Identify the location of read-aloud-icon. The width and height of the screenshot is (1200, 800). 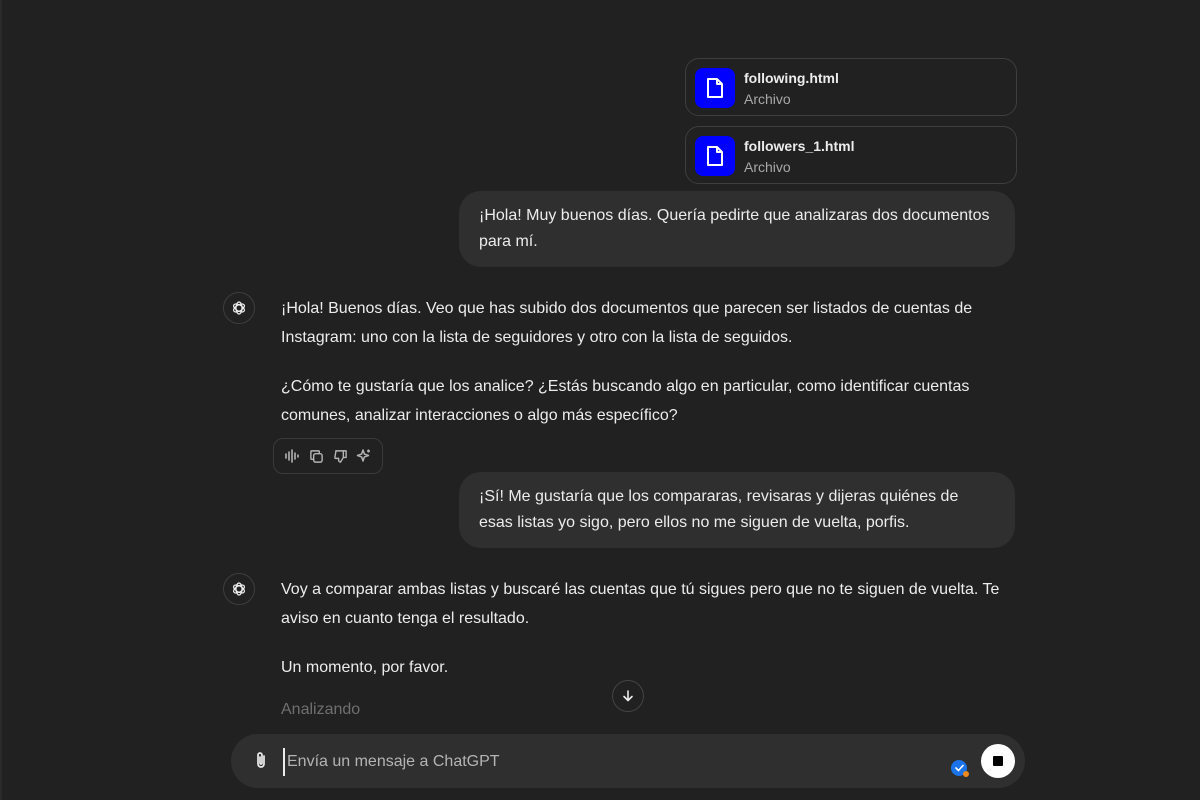
(292, 456).